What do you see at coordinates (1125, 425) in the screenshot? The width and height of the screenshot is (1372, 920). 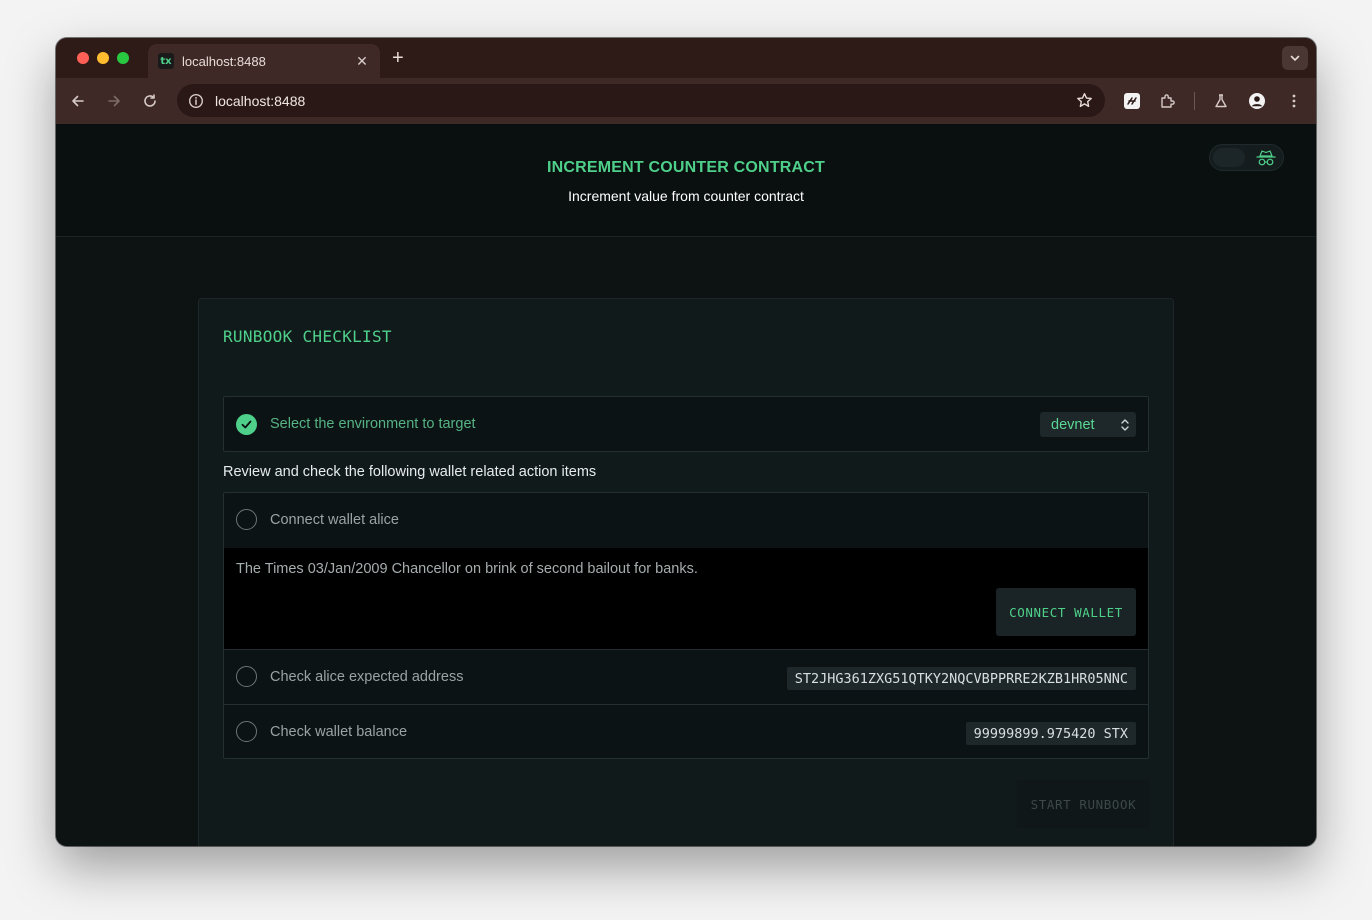 I see `chevron-up-down-icon` at bounding box center [1125, 425].